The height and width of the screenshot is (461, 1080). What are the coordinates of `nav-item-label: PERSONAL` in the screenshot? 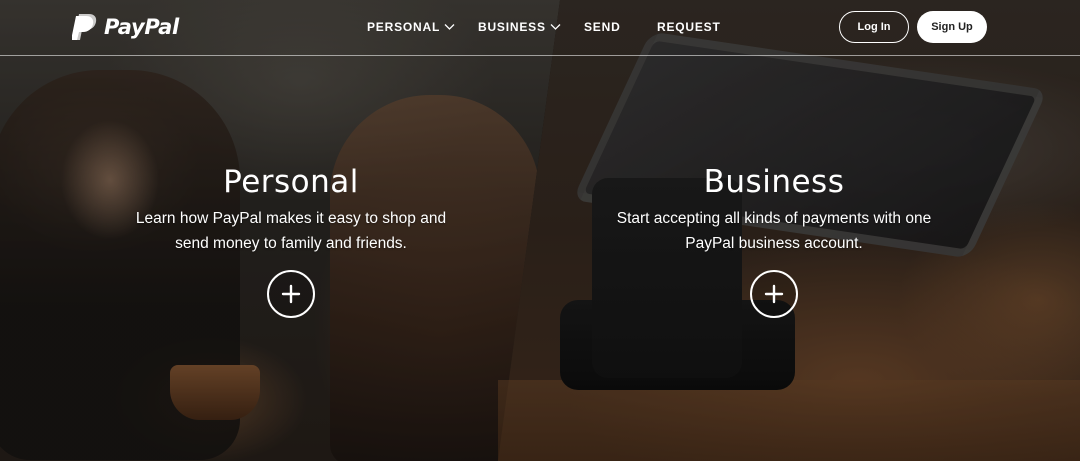 It's located at (404, 27).